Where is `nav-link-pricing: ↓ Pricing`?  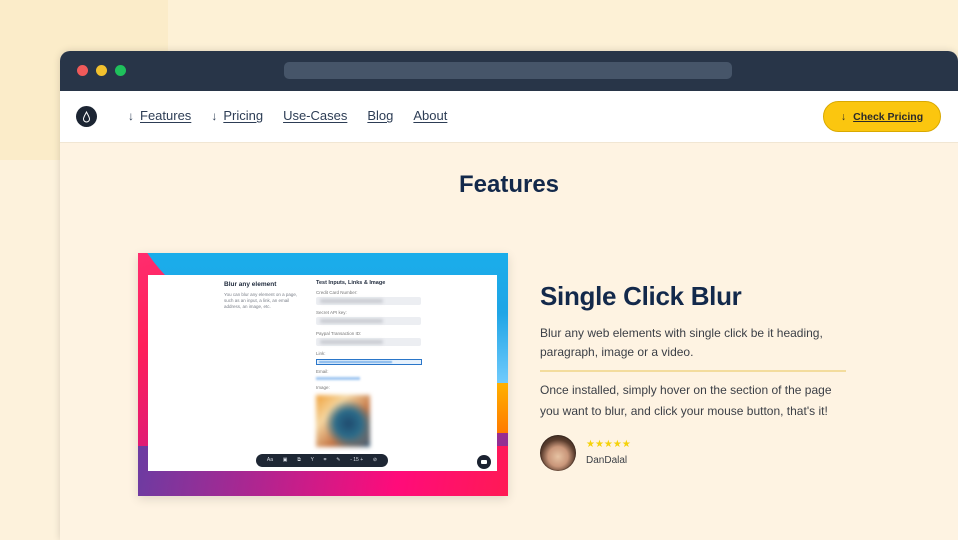
nav-link-pricing: ↓ Pricing is located at coordinates (237, 115).